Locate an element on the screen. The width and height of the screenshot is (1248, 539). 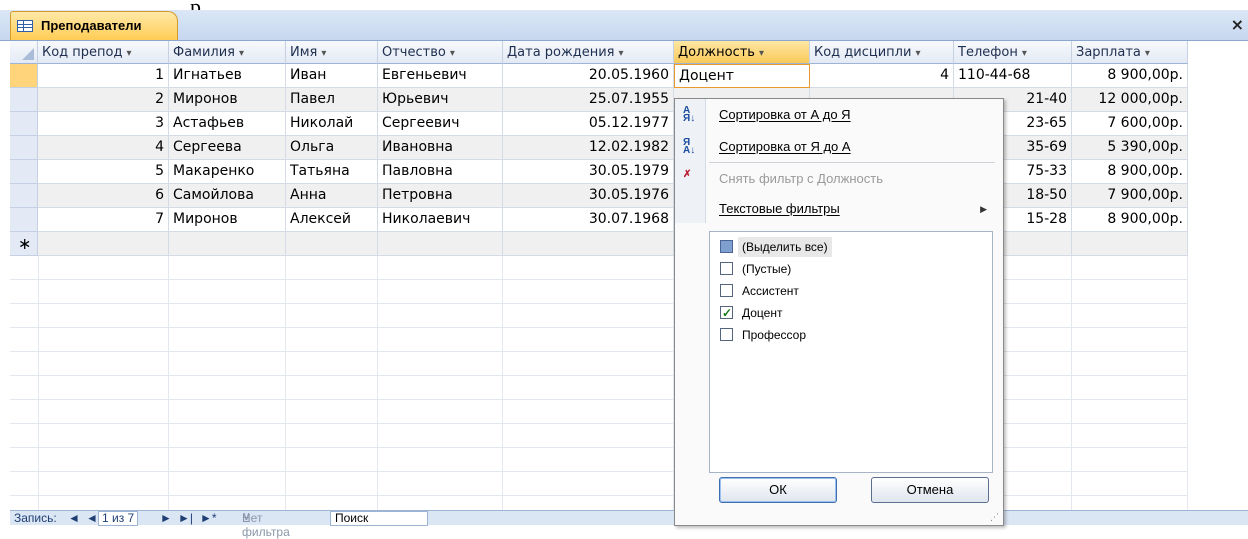
column-header-zarplata: Зарплата ▾ is located at coordinates (1130, 52).